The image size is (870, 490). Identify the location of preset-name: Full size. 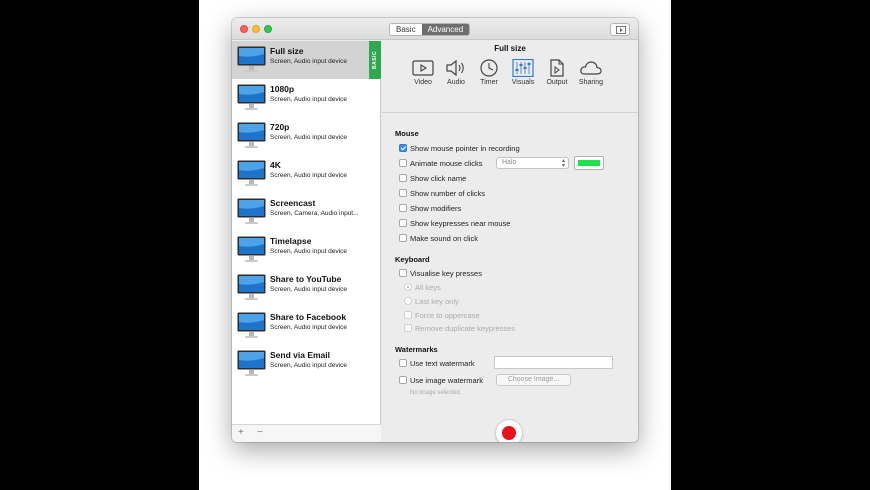
(287, 51).